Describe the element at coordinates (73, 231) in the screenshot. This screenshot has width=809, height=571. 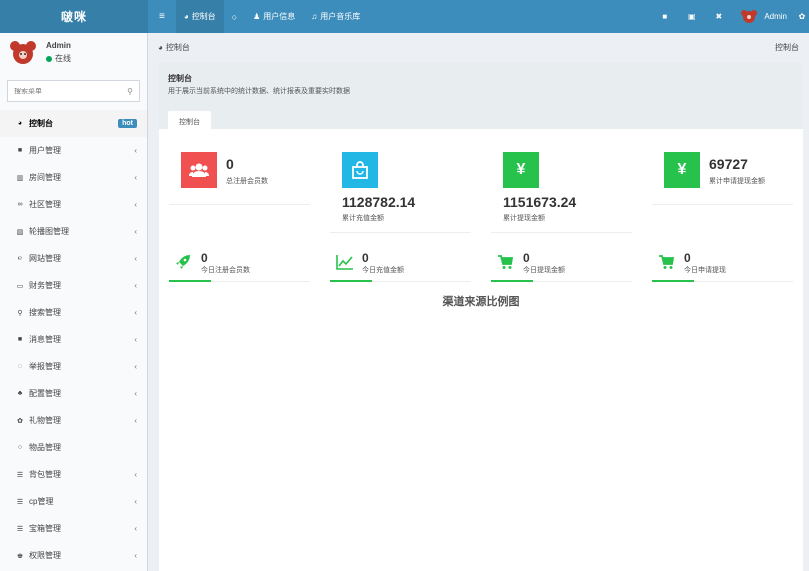
I see `sidebar-item-carousel: ▨ 轮播图管理 ‹` at that location.